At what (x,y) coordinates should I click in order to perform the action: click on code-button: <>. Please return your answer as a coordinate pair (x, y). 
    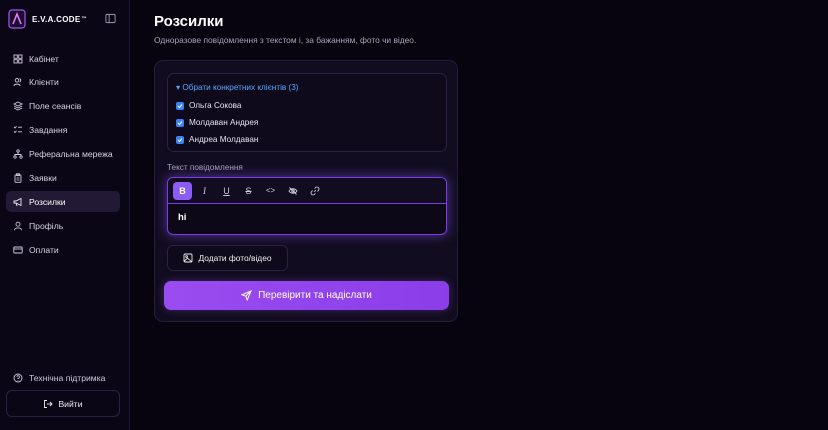
    Looking at the image, I should click on (270, 191).